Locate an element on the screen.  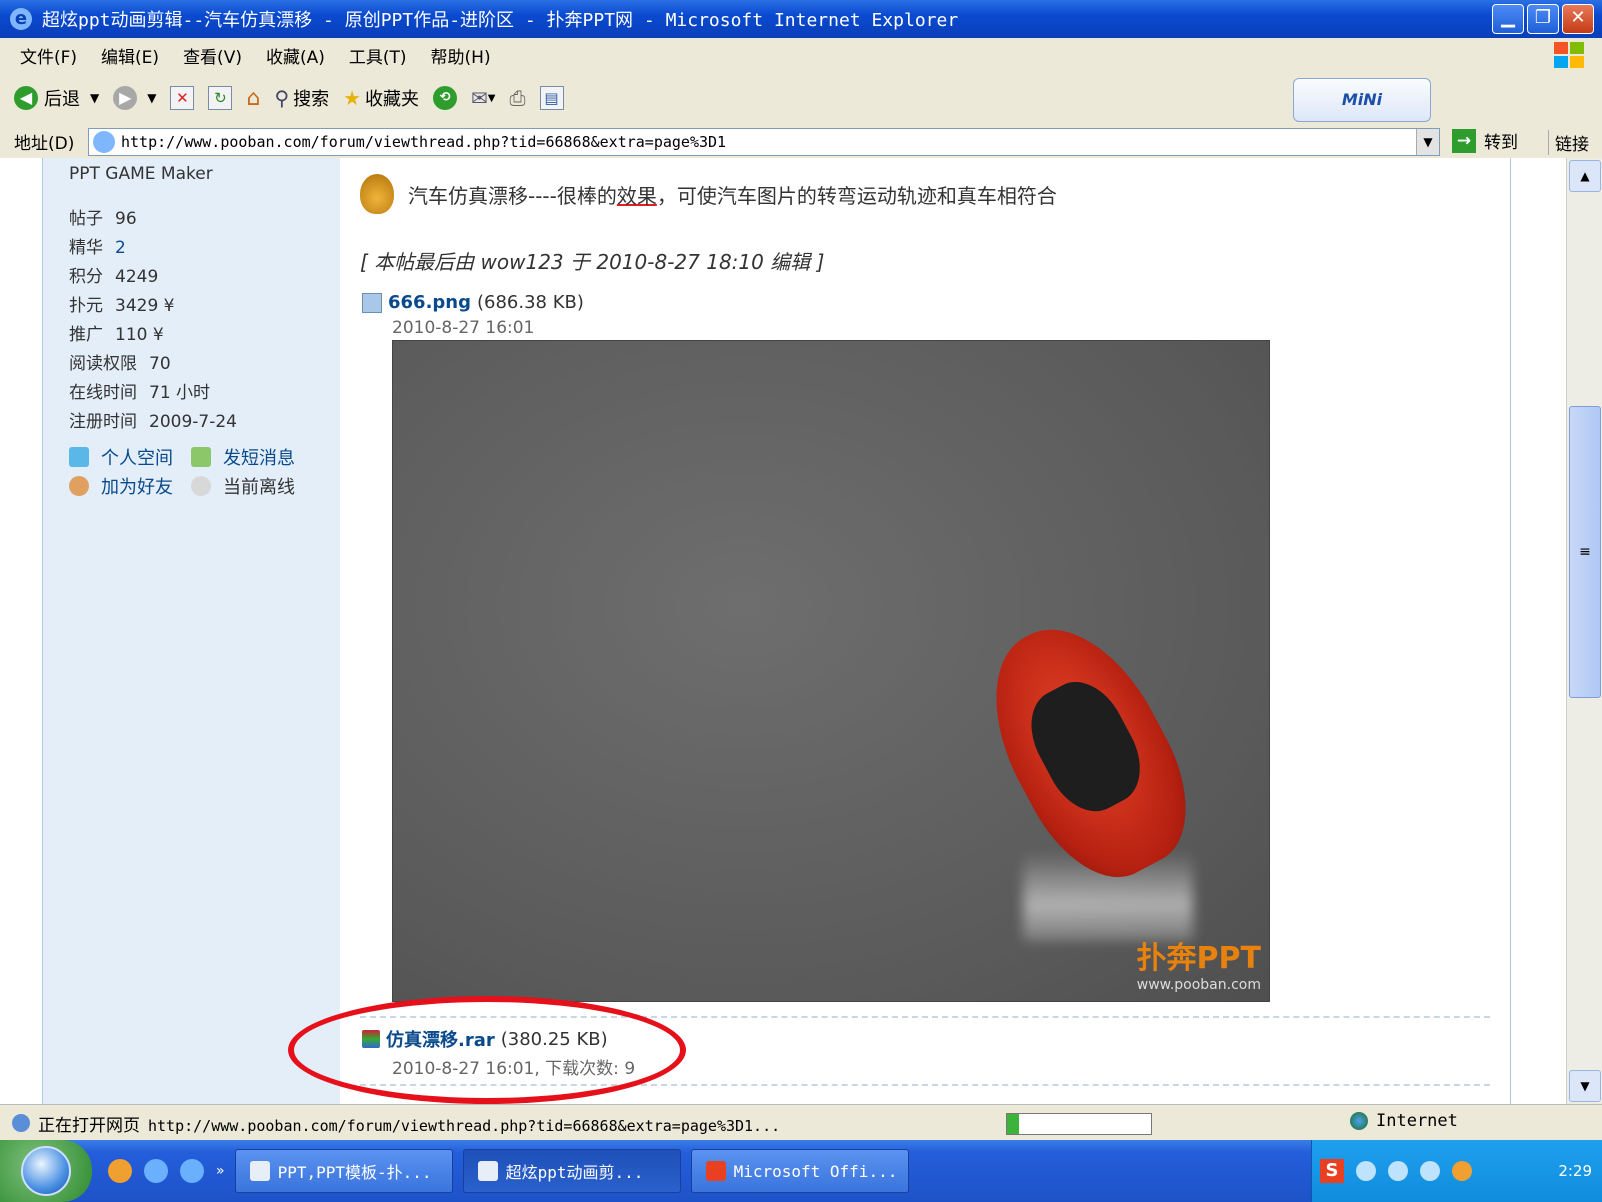
volume-icon is located at coordinates (1398, 1171).